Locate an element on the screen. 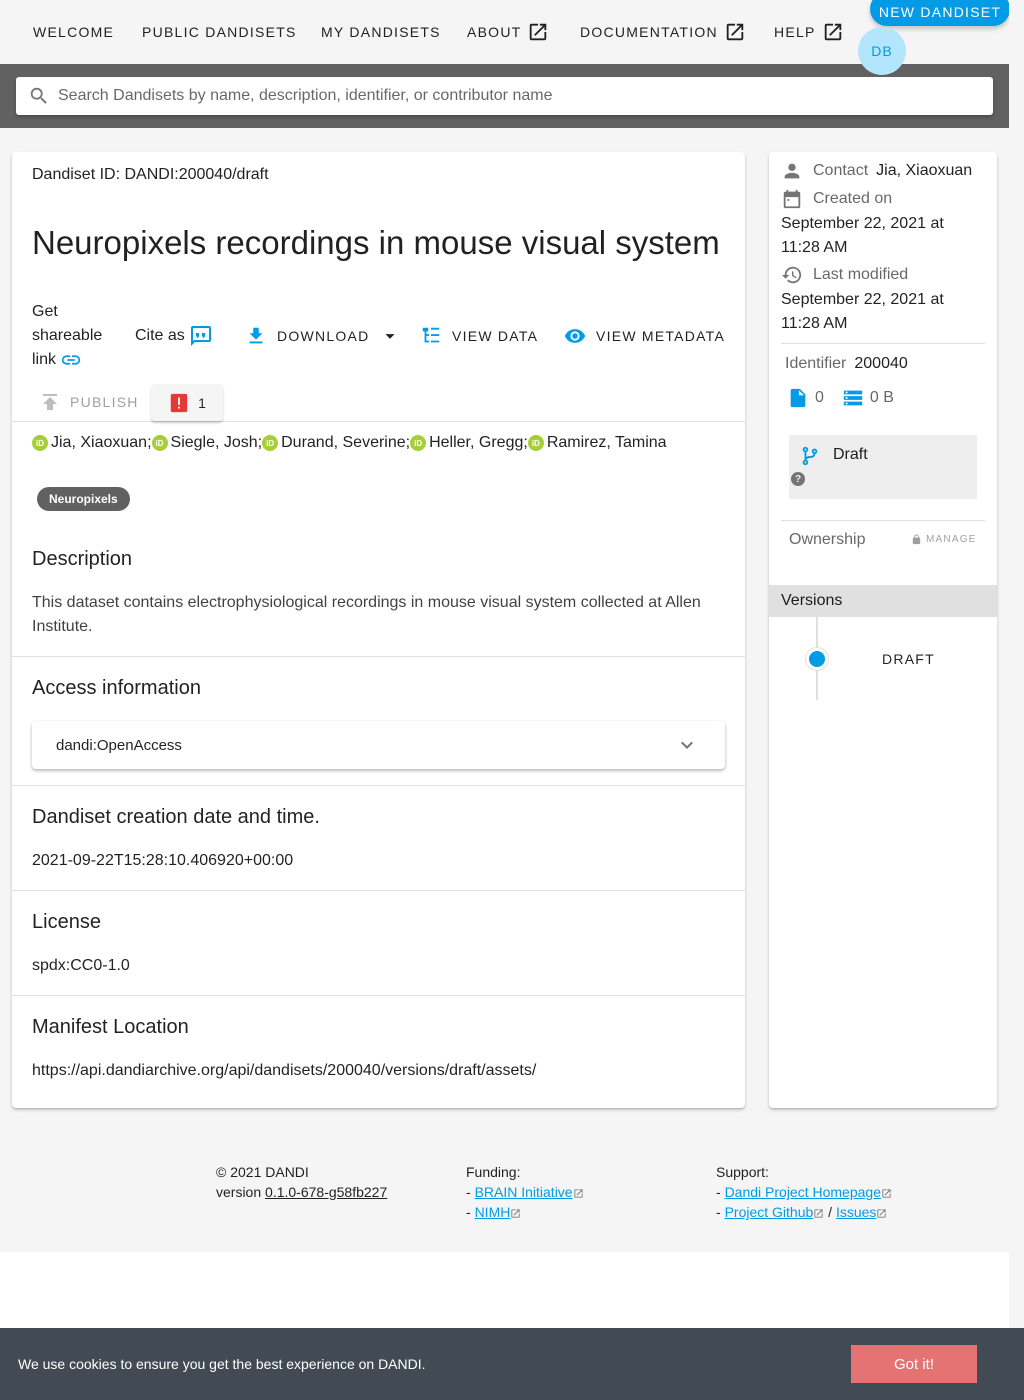  nav-about: ABOUT is located at coordinates (508, 32).